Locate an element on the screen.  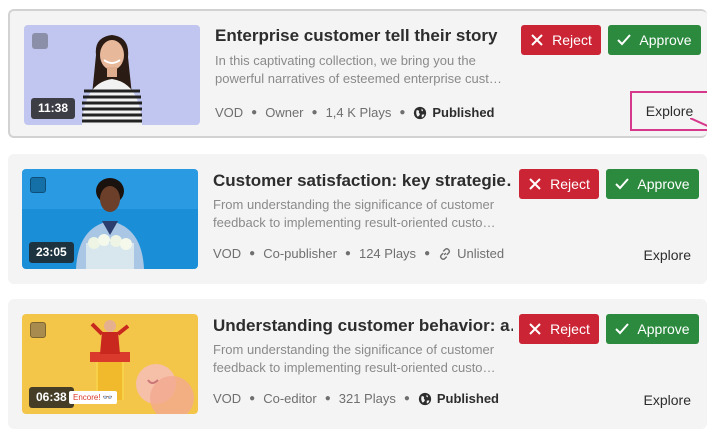
card-meta: VOD ● Co-editor ● 321 Plays ● Published is located at coordinates (356, 398).